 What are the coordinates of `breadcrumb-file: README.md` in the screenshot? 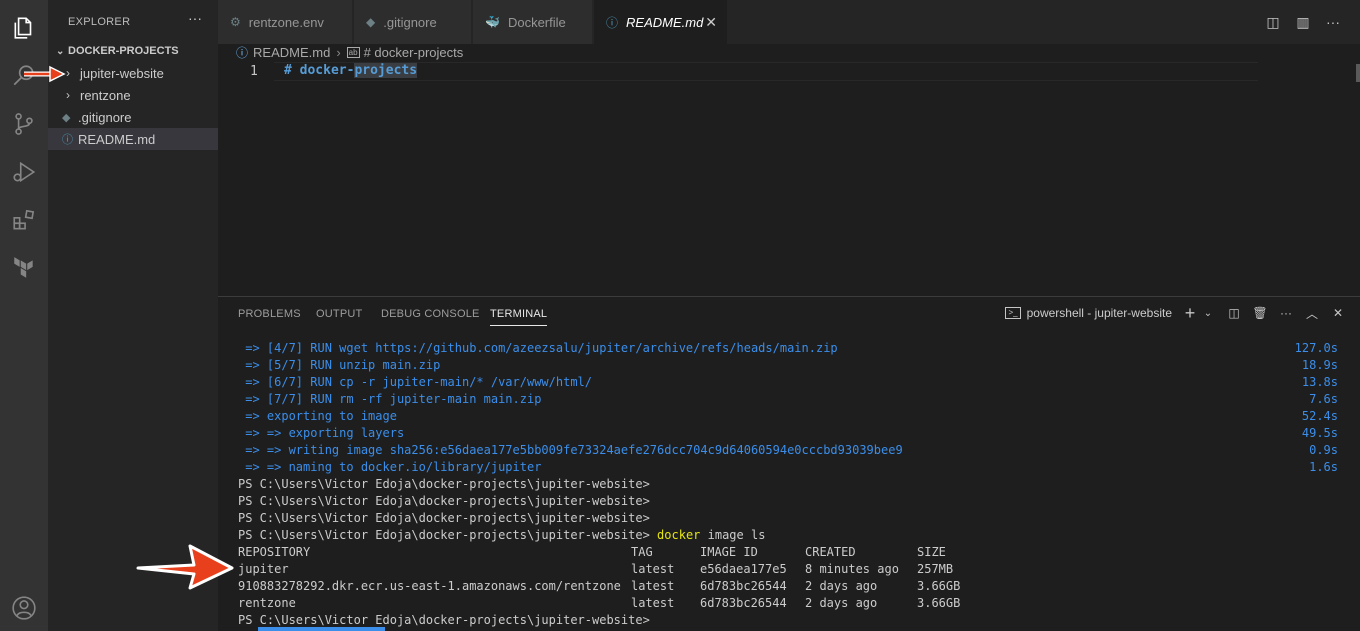 It's located at (291, 52).